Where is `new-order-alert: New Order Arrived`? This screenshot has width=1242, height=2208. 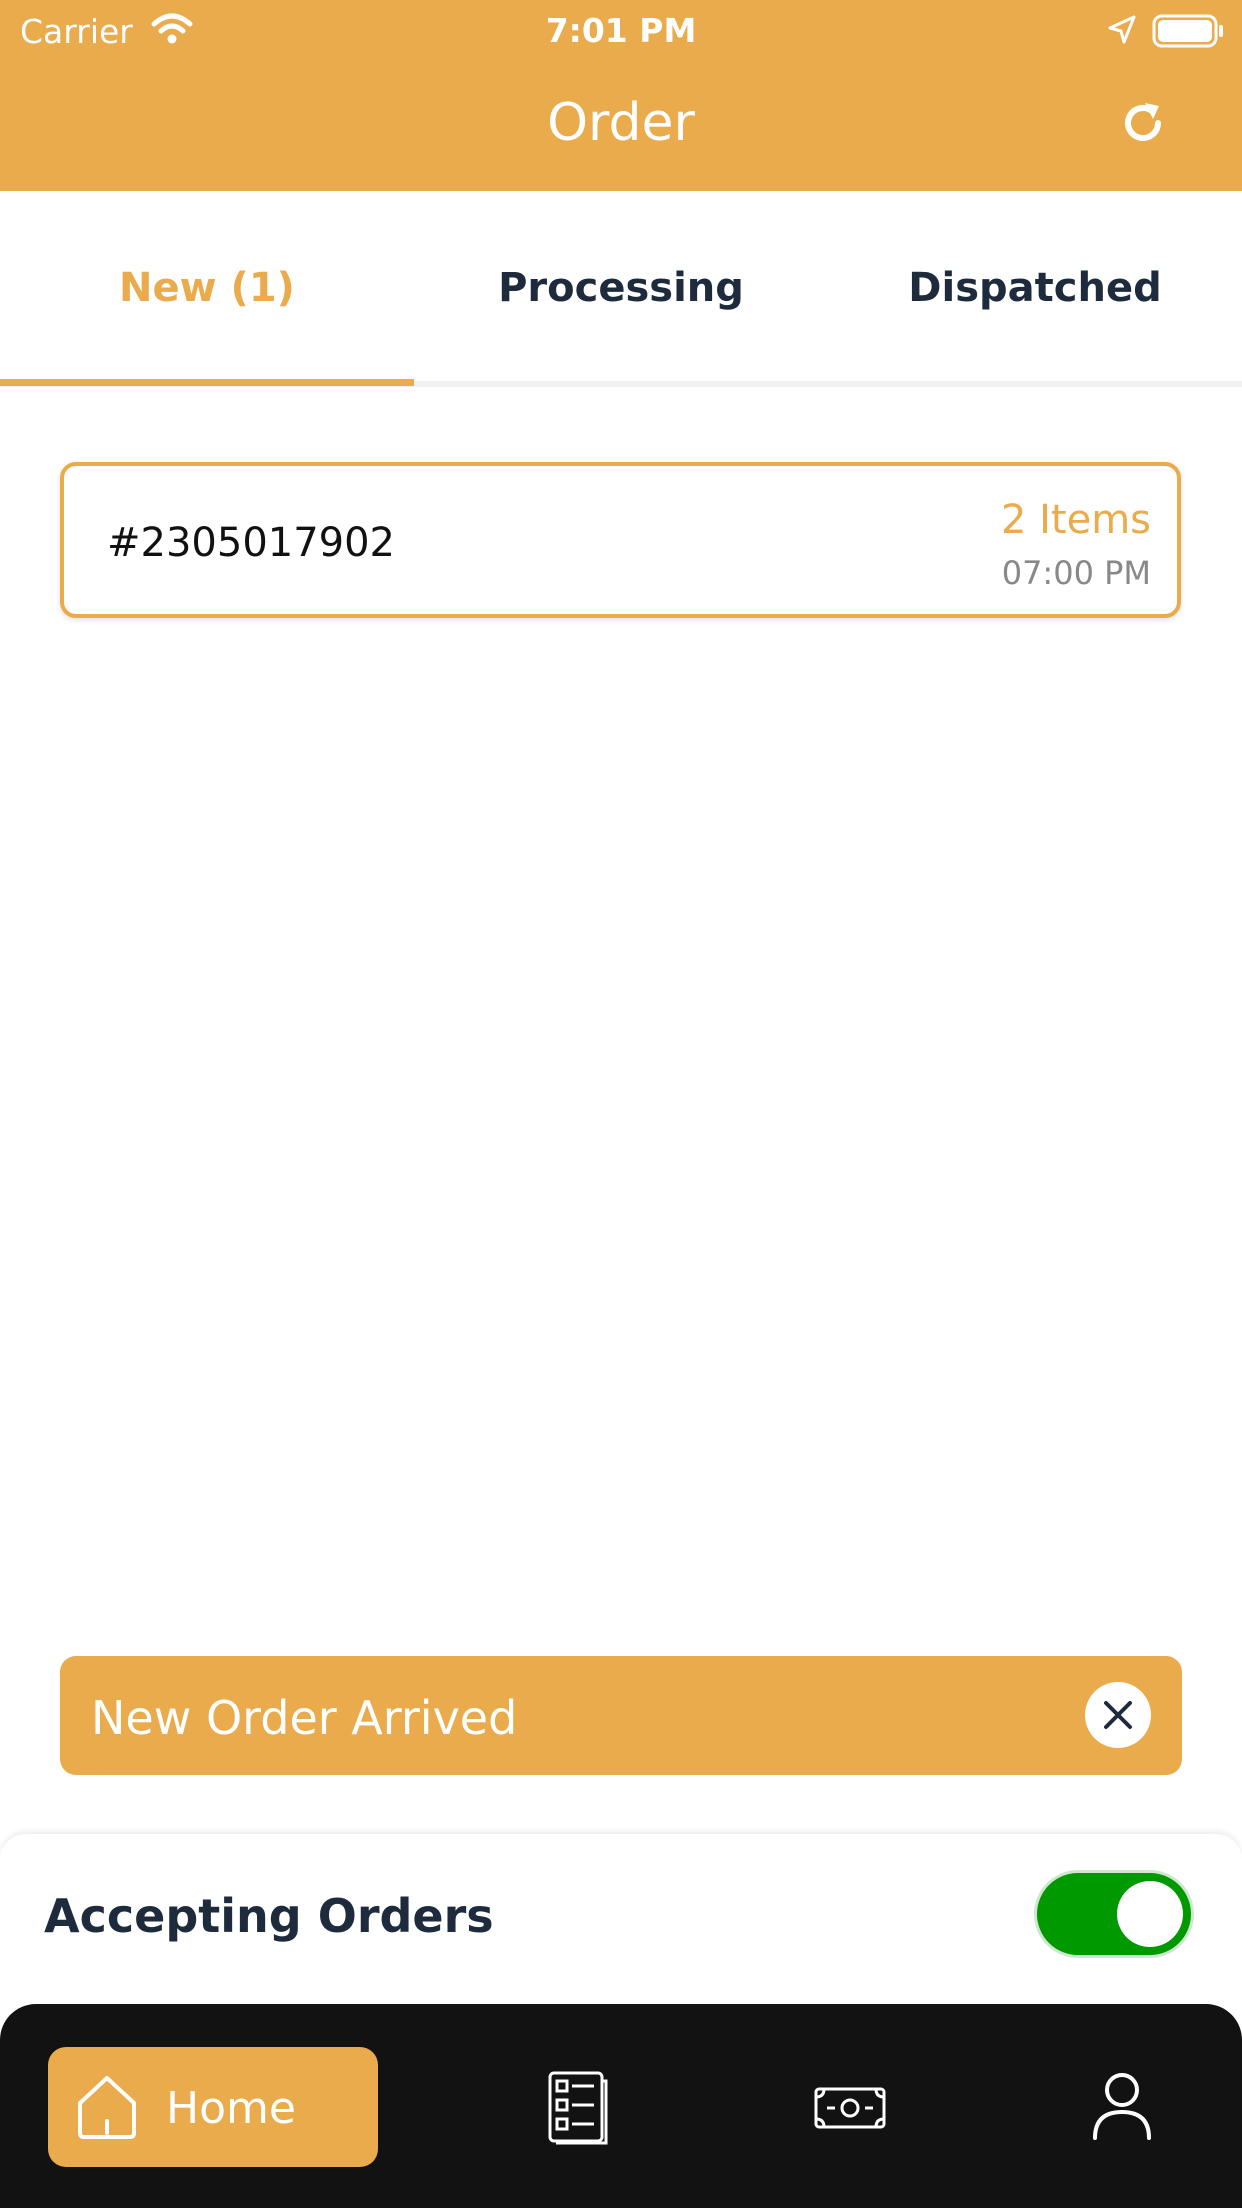
new-order-alert: New Order Arrived is located at coordinates (621, 1715).